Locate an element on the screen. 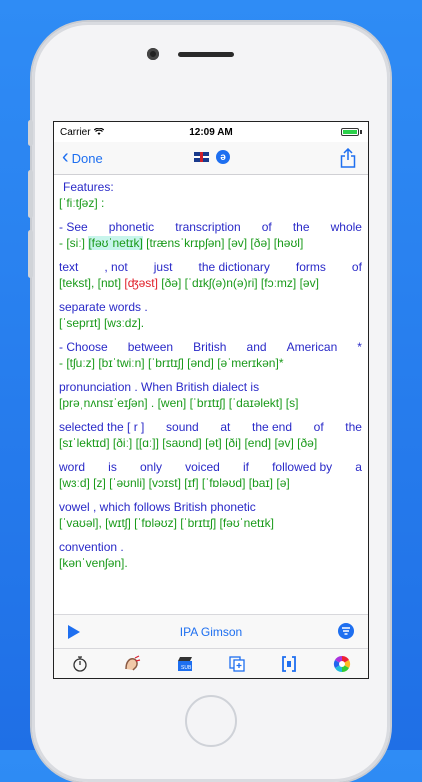  speaker-face-icon is located at coordinates (132, 664).